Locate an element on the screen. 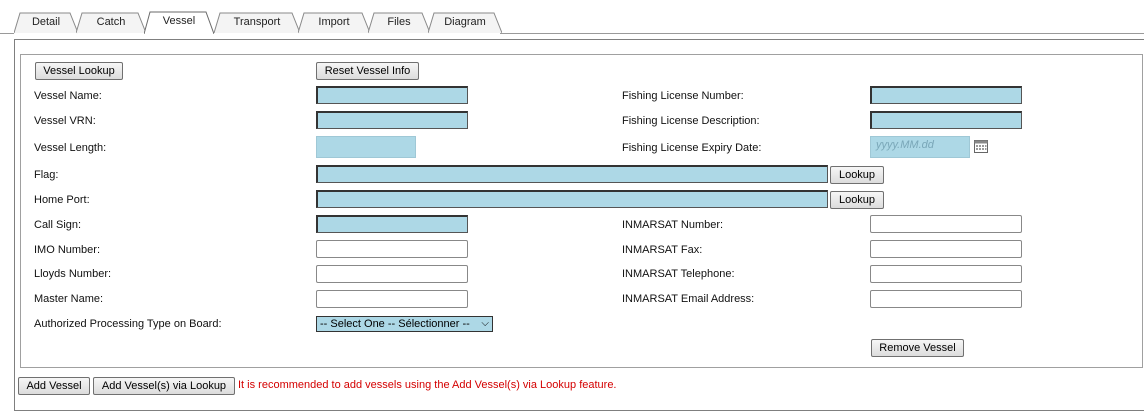  imo-number-field is located at coordinates (392, 249).